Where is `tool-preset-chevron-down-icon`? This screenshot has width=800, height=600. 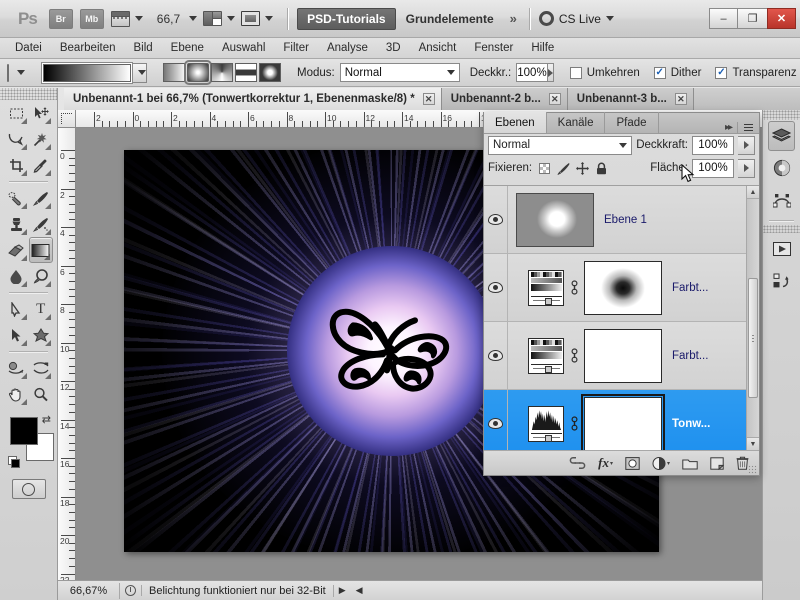
tool-preset-chevron-down-icon is located at coordinates (21, 72).